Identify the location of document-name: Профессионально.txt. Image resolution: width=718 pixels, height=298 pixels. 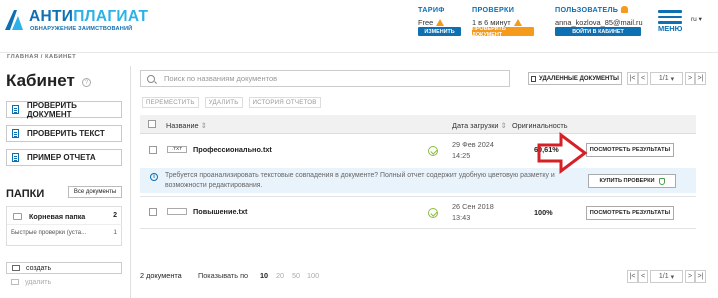
(232, 149).